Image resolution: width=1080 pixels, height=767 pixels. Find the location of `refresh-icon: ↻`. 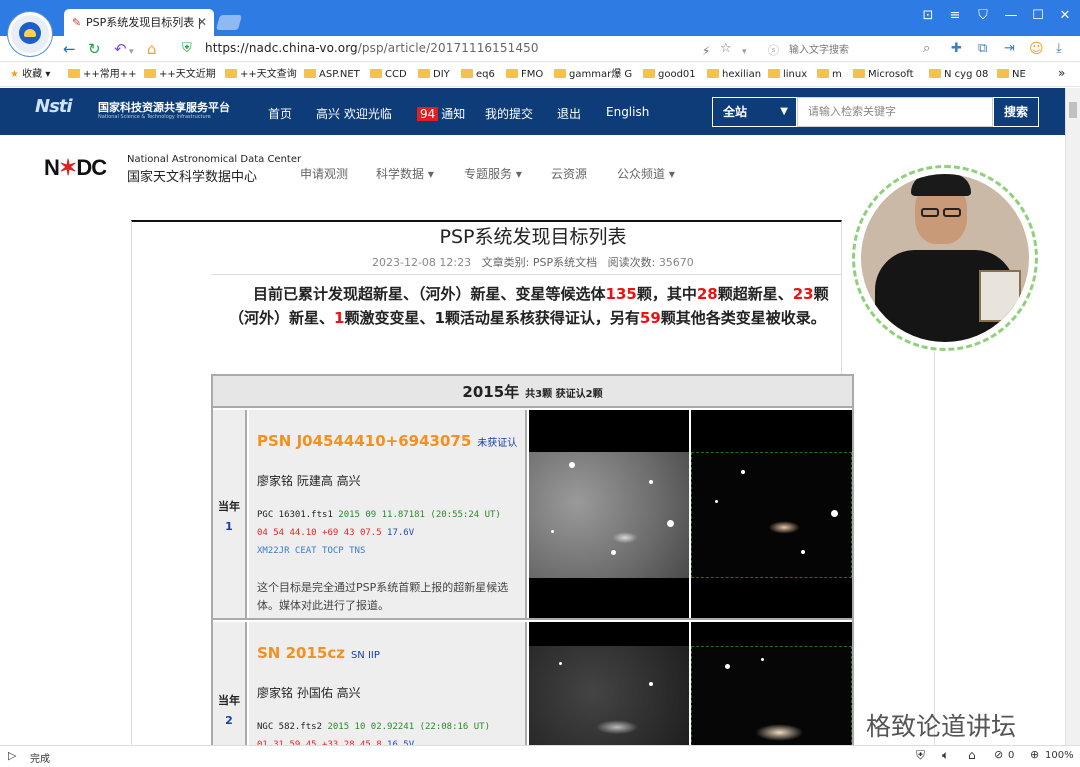

refresh-icon: ↻ is located at coordinates (94, 49).